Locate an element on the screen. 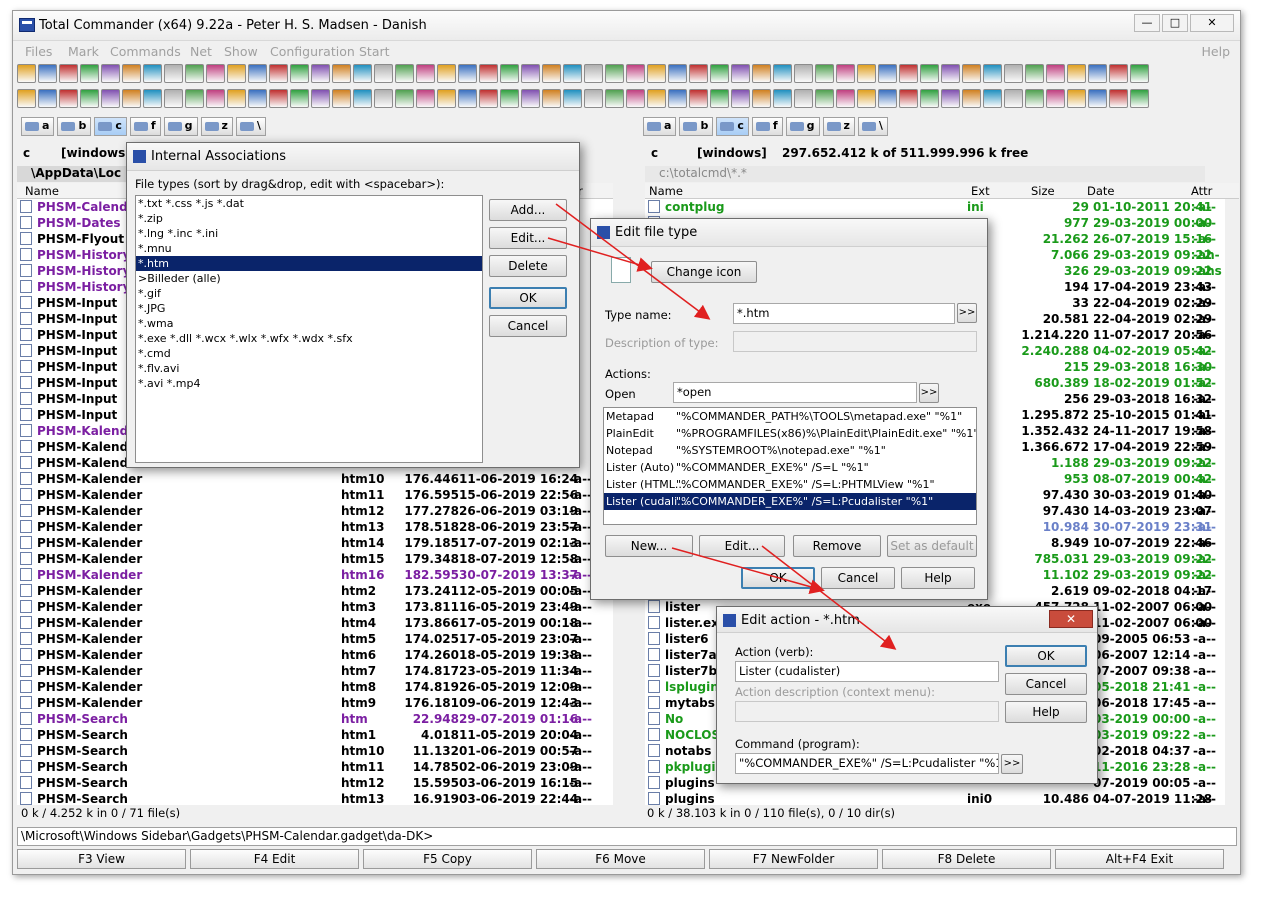 The image size is (1262, 897). right-col-ext: Ext is located at coordinates (980, 191).